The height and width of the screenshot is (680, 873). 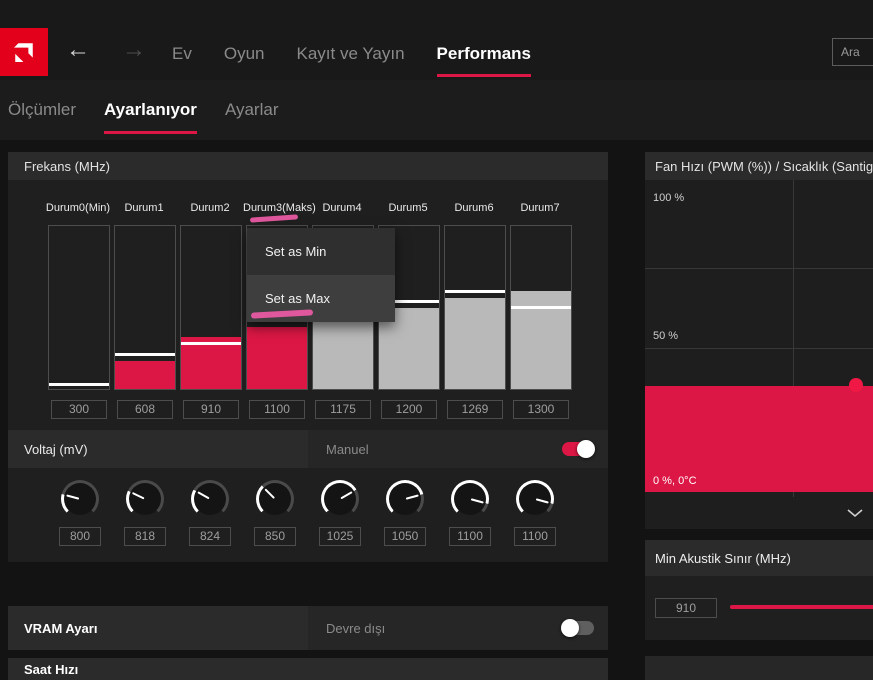 What do you see at coordinates (78, 50) in the screenshot?
I see `back-arrow-icon: ←` at bounding box center [78, 50].